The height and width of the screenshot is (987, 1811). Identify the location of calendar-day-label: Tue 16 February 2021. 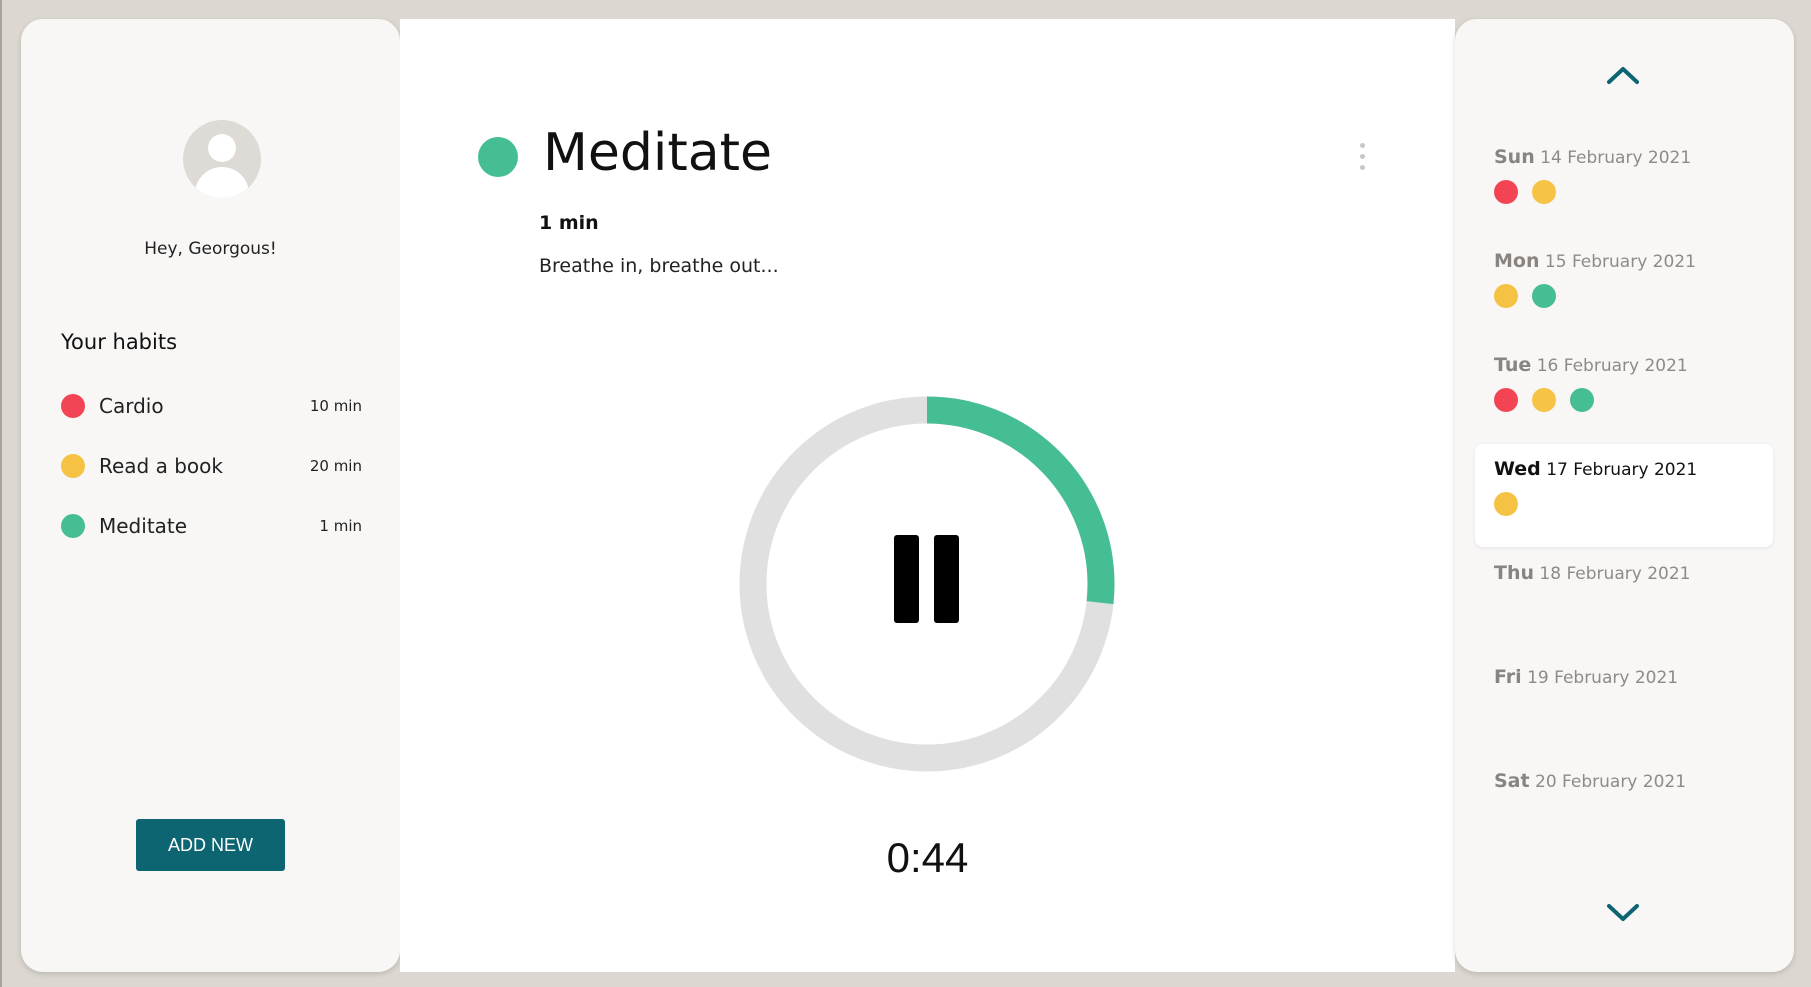
(1591, 365).